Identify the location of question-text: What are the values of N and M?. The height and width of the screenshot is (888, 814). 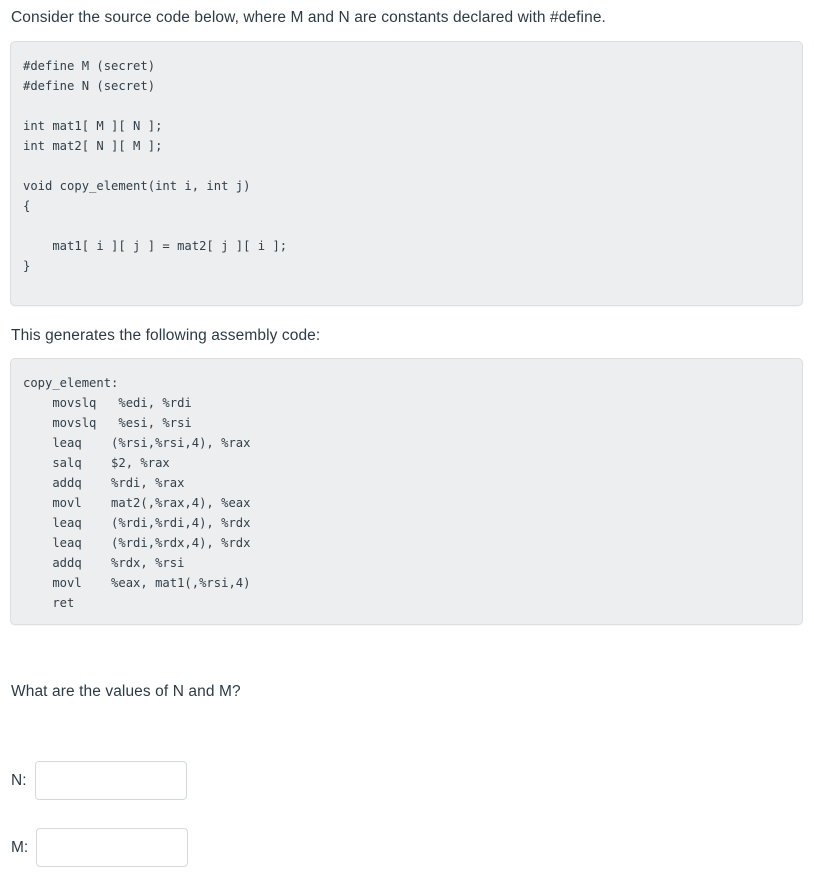
(126, 691).